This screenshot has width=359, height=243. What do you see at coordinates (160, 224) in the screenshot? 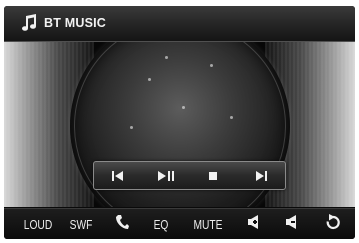
I see `eq-button: EQ` at bounding box center [160, 224].